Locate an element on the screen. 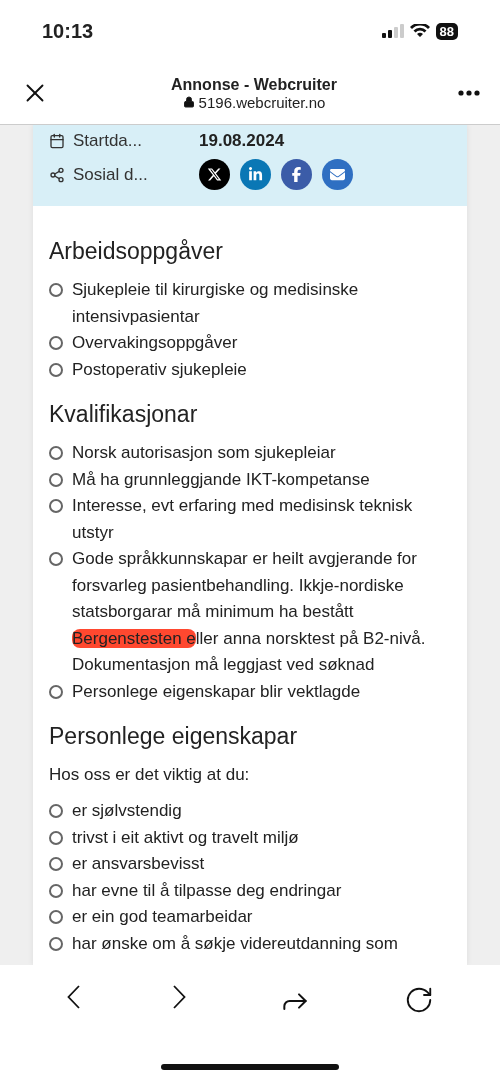 This screenshot has height=1080, width=500. x-logo-button is located at coordinates (214, 174).